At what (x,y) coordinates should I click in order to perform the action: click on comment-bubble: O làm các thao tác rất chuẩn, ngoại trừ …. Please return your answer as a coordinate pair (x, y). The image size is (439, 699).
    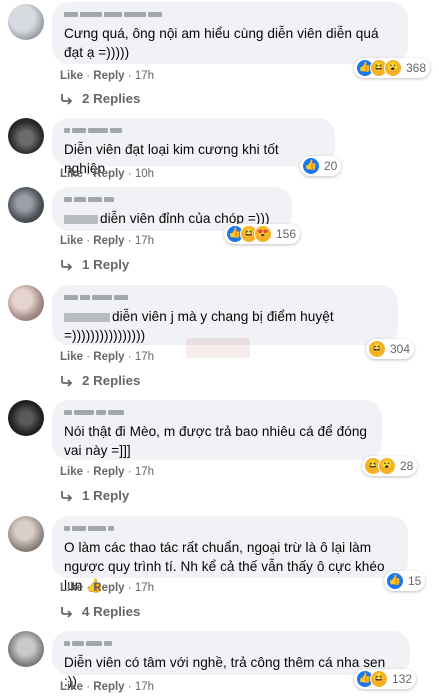
    Looking at the image, I should click on (230, 554).